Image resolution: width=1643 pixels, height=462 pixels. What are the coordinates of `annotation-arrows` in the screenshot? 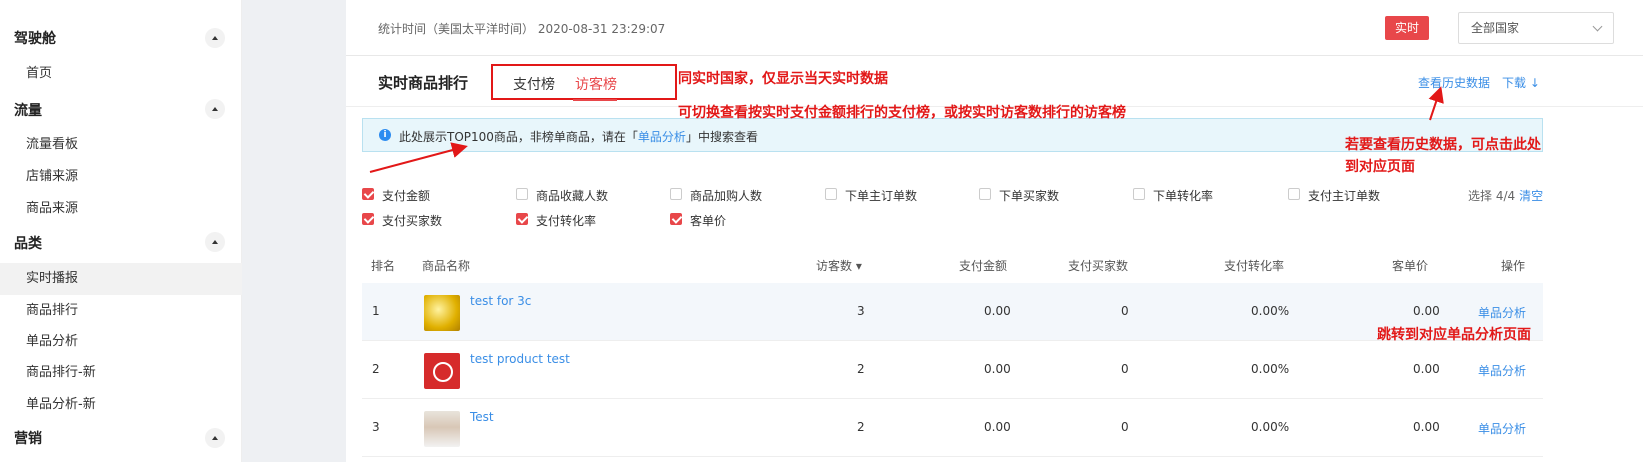 It's located at (906, 129).